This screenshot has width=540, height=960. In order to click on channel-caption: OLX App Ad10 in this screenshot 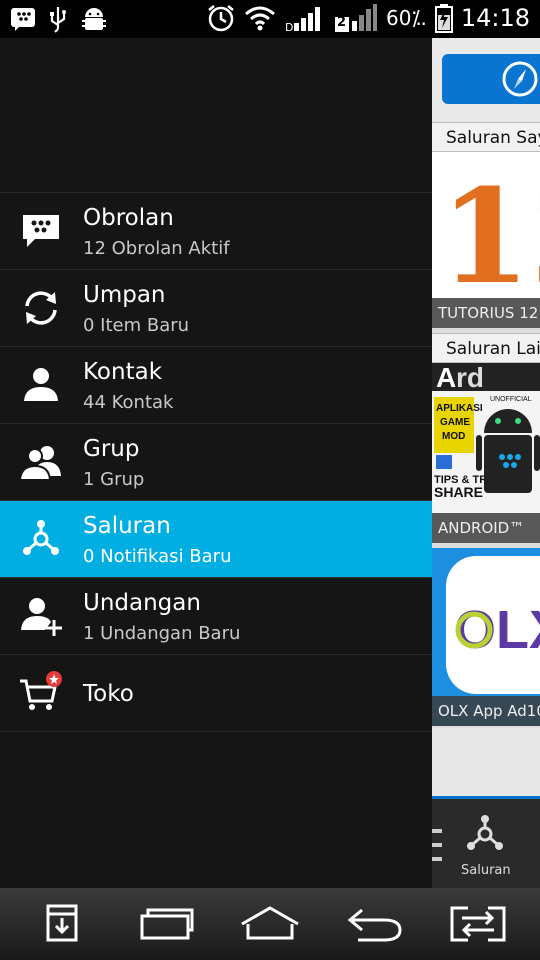, I will do `click(486, 711)`.